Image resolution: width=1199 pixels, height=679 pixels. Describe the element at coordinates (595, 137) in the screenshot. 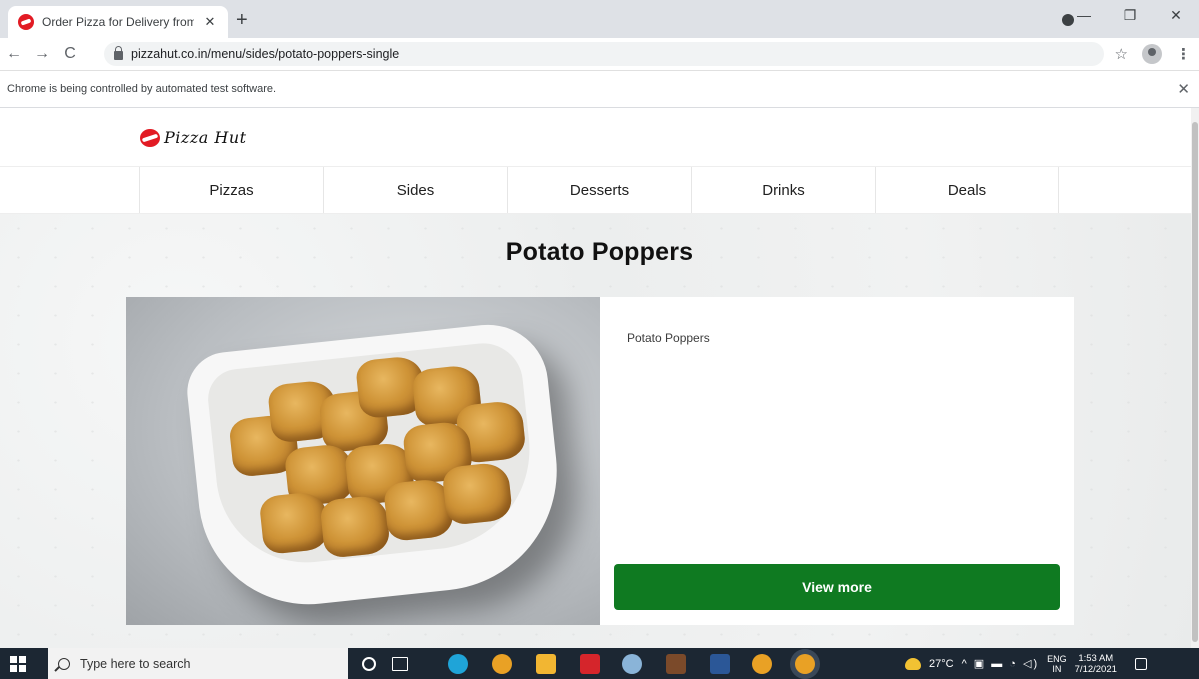

I see `site-header: Pizza Hut` at that location.